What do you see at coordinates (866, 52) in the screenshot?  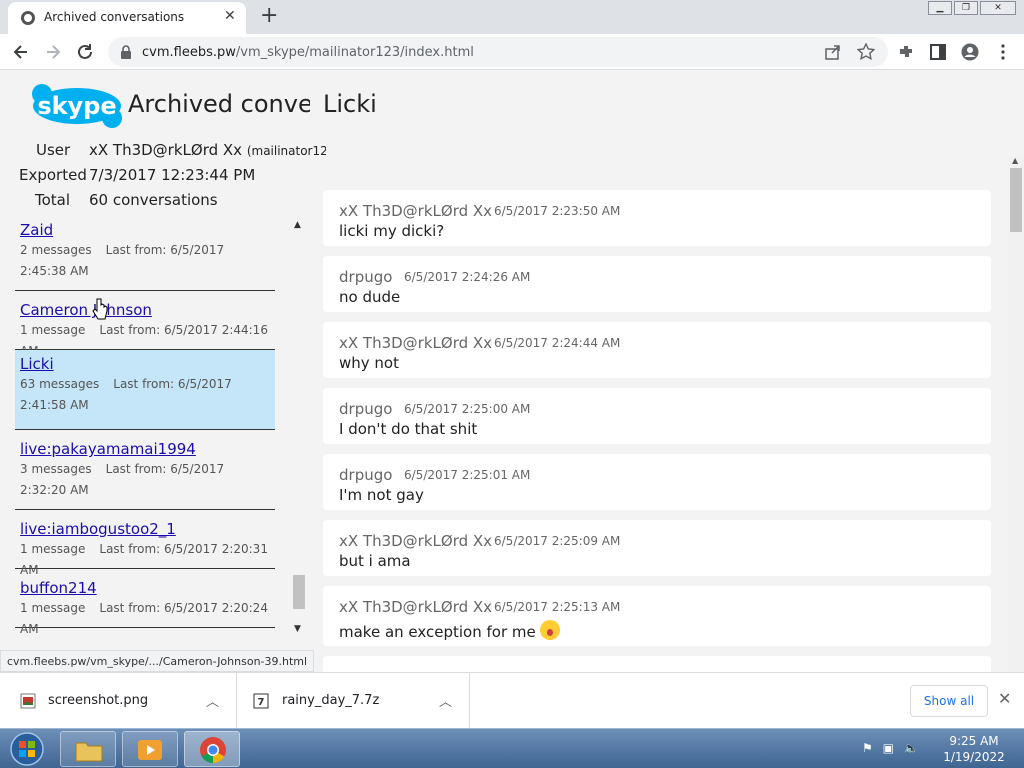 I see `bookmark-star-icon` at bounding box center [866, 52].